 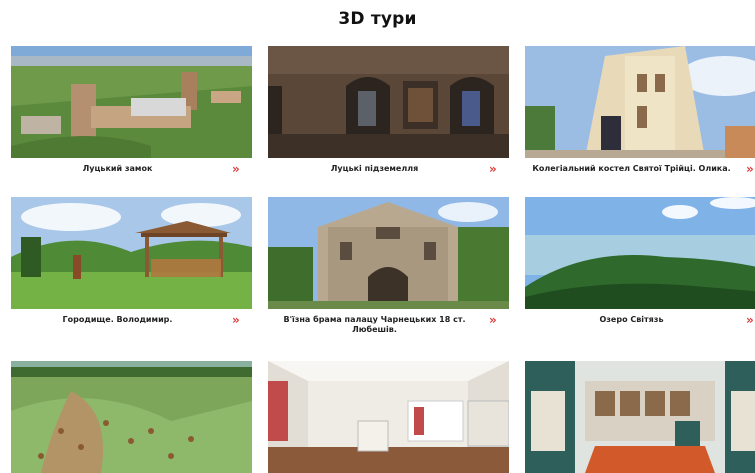 I want to click on museum-room-photo, so click(x=640, y=417).